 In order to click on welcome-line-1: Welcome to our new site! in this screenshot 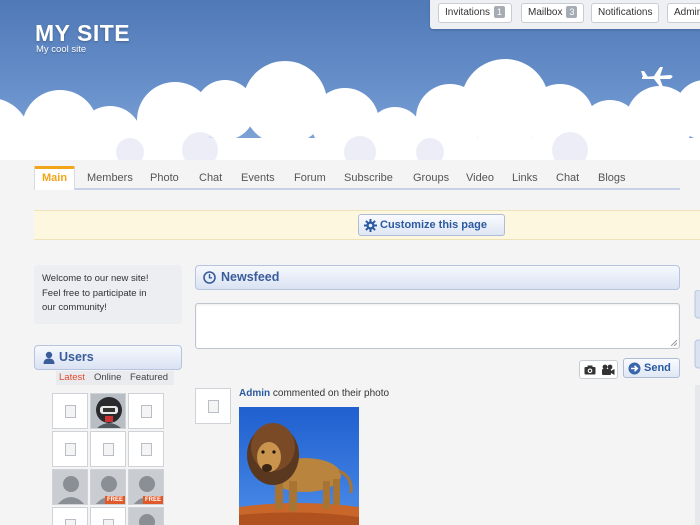, I will do `click(95, 278)`.